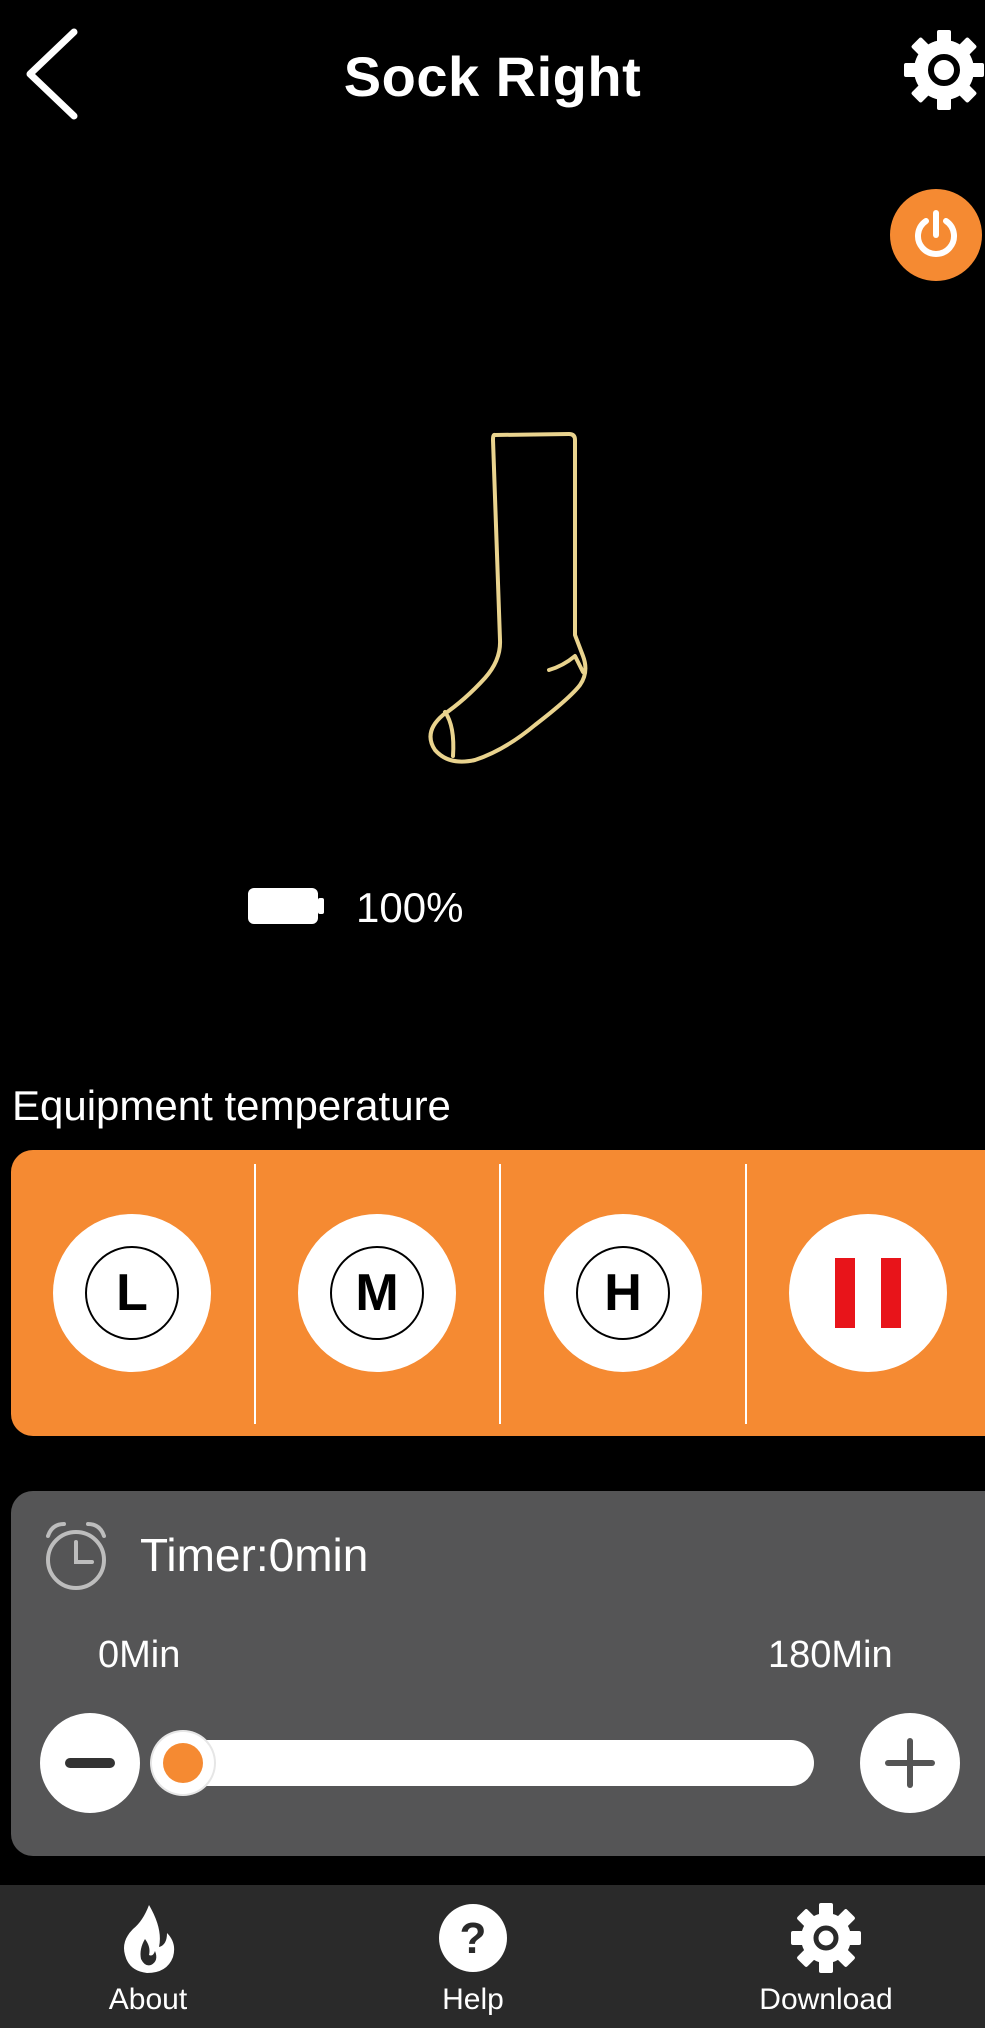  I want to click on level-medium-label: M, so click(377, 1293).